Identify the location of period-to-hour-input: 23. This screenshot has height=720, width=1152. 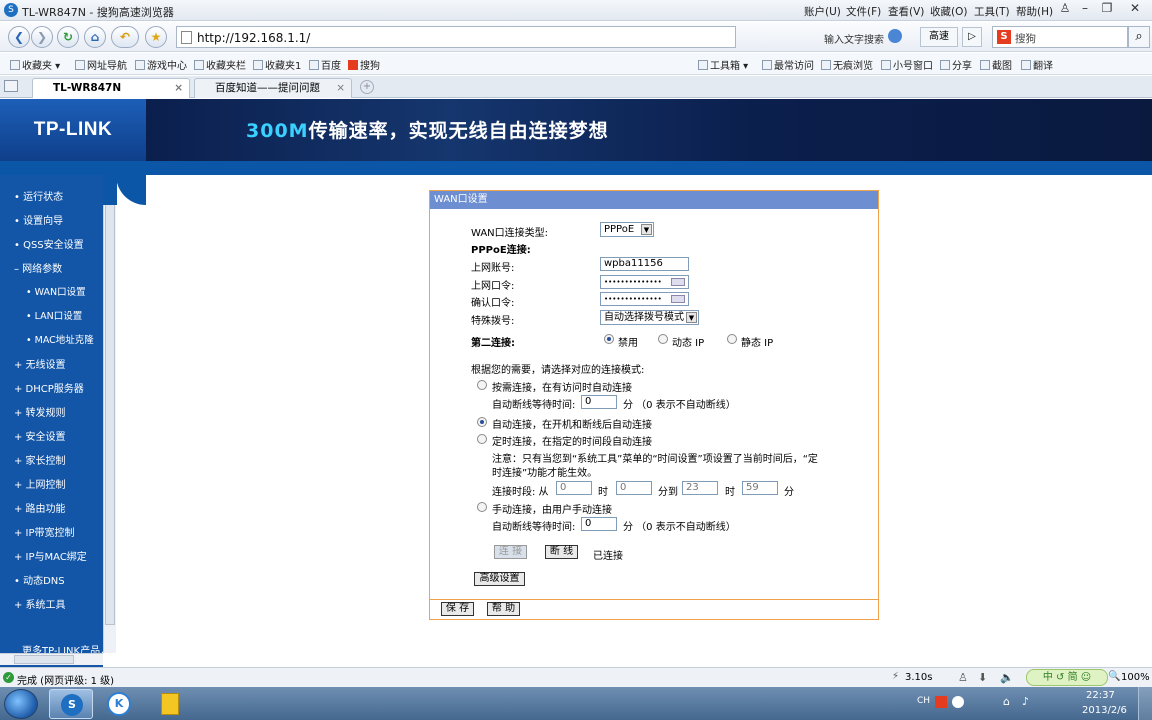
(700, 488).